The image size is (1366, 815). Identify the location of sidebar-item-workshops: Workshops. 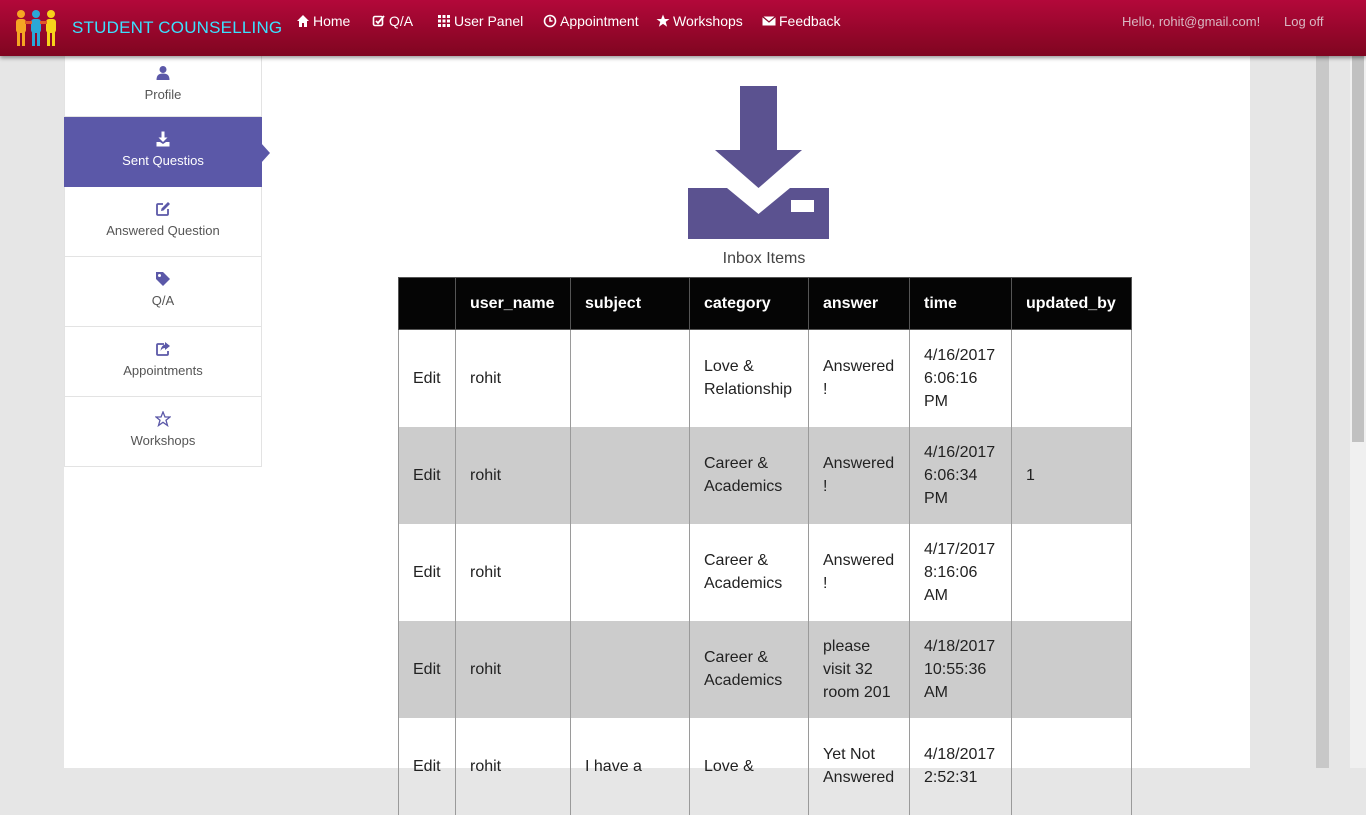
(163, 432).